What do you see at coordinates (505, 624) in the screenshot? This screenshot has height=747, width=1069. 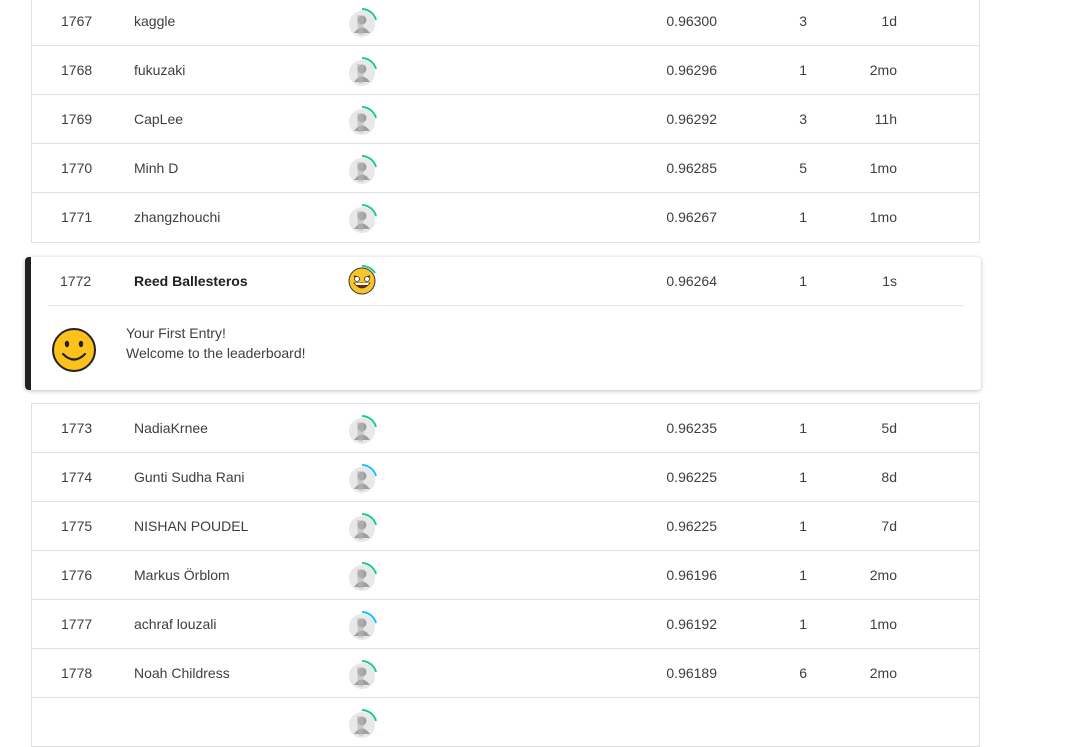 I see `table-row: 1777 achraf louzali 0.96192 1 1mo` at bounding box center [505, 624].